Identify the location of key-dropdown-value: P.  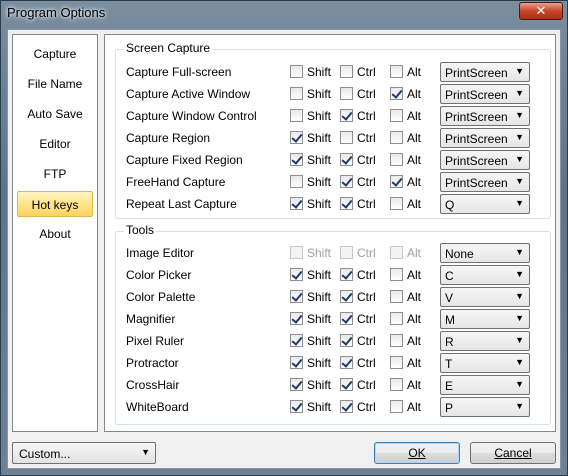
(449, 408).